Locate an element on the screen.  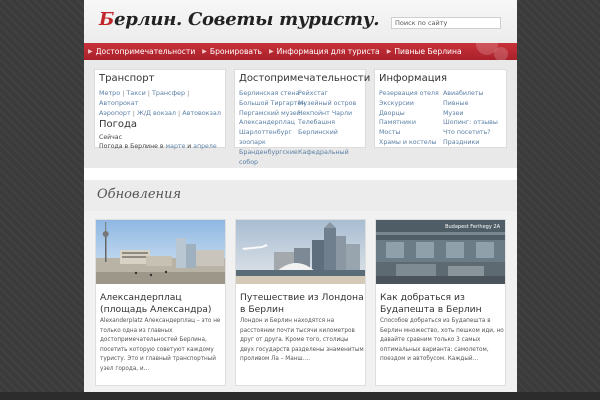
sight-link: собор is located at coordinates (267, 163).